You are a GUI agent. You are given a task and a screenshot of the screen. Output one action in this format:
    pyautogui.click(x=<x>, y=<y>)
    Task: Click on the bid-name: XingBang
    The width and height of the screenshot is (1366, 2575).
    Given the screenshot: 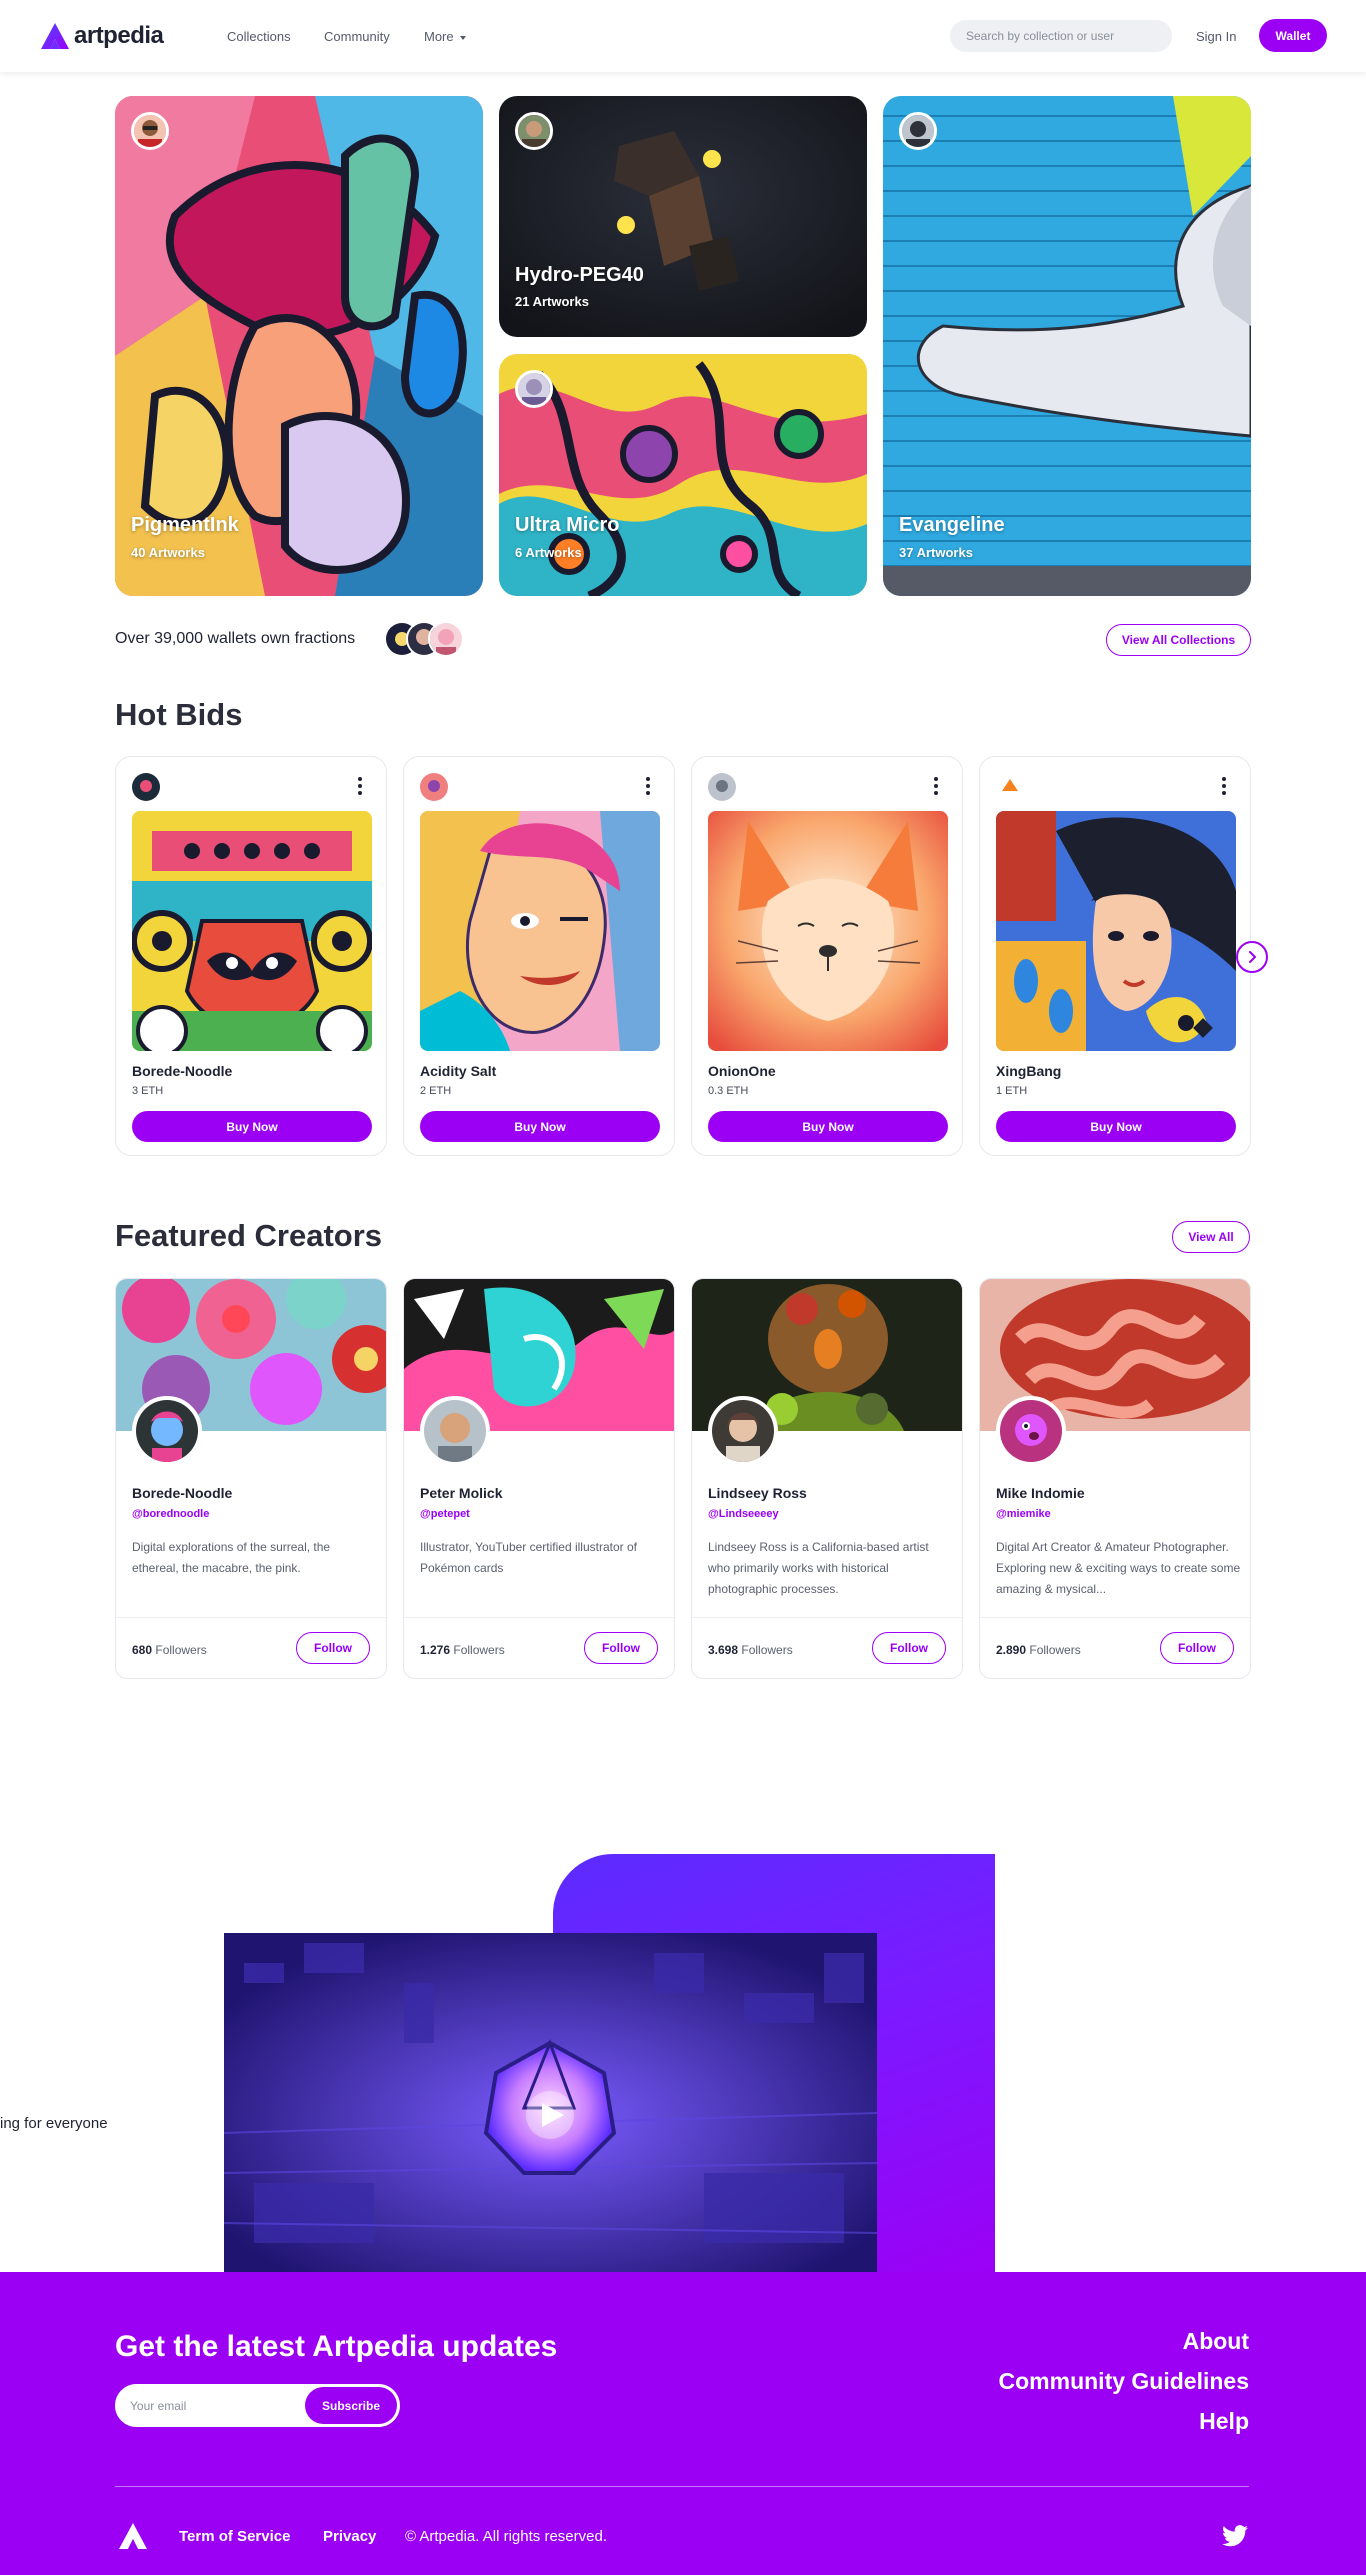 What is the action you would take?
    pyautogui.click(x=1029, y=1071)
    